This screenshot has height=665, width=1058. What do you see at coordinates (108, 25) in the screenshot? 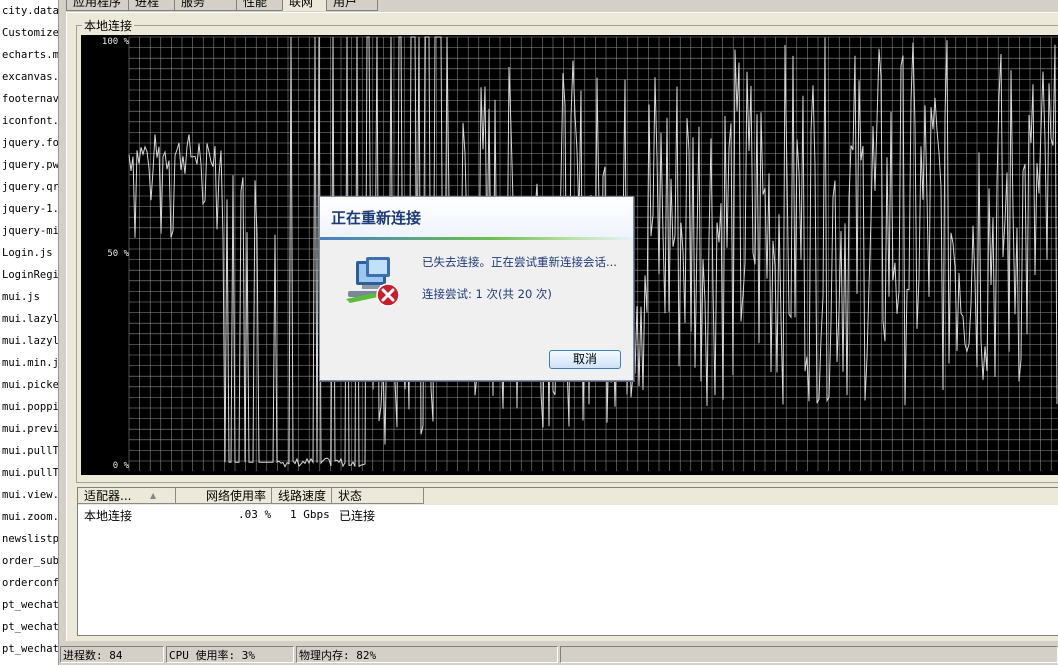
I see `group-label: 本地连接` at bounding box center [108, 25].